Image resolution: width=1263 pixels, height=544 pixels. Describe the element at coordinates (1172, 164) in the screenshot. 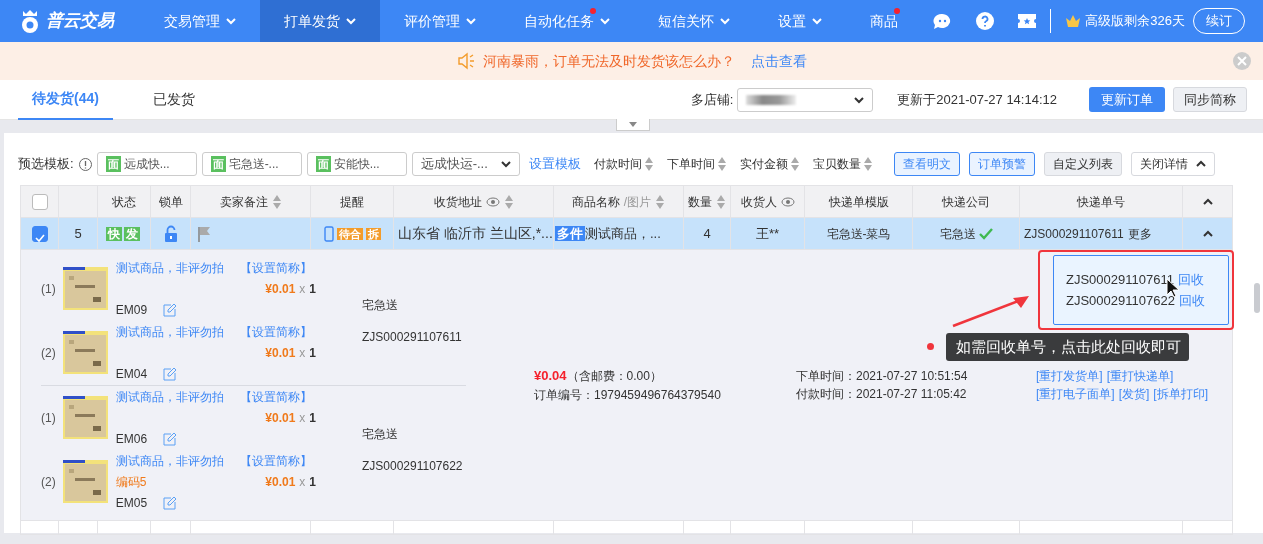

I see `toolbar-button: 关闭详情` at that location.